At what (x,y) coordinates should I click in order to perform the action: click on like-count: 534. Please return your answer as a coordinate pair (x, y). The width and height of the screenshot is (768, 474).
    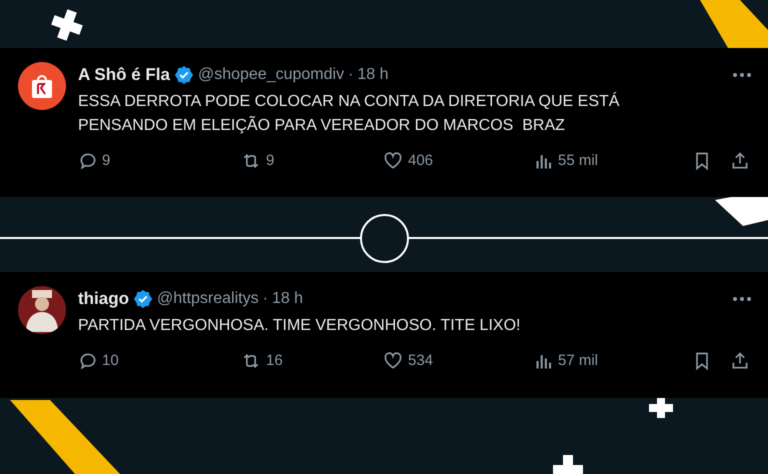
    Looking at the image, I should click on (421, 360).